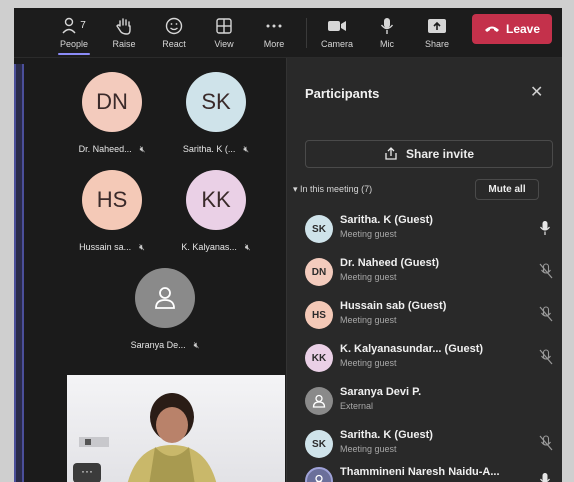 Image resolution: width=574 pixels, height=482 pixels. What do you see at coordinates (536, 92) in the screenshot?
I see `close-icon: ✕` at bounding box center [536, 92].